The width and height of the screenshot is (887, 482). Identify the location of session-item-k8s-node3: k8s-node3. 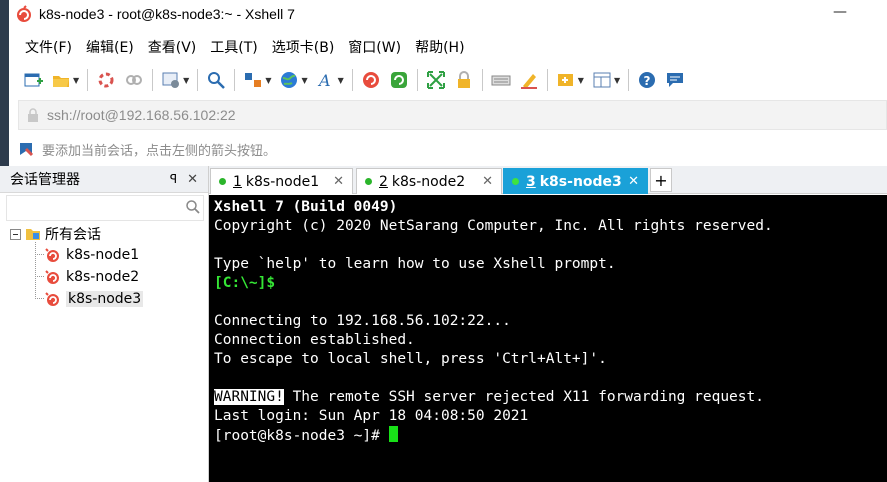
(94, 299).